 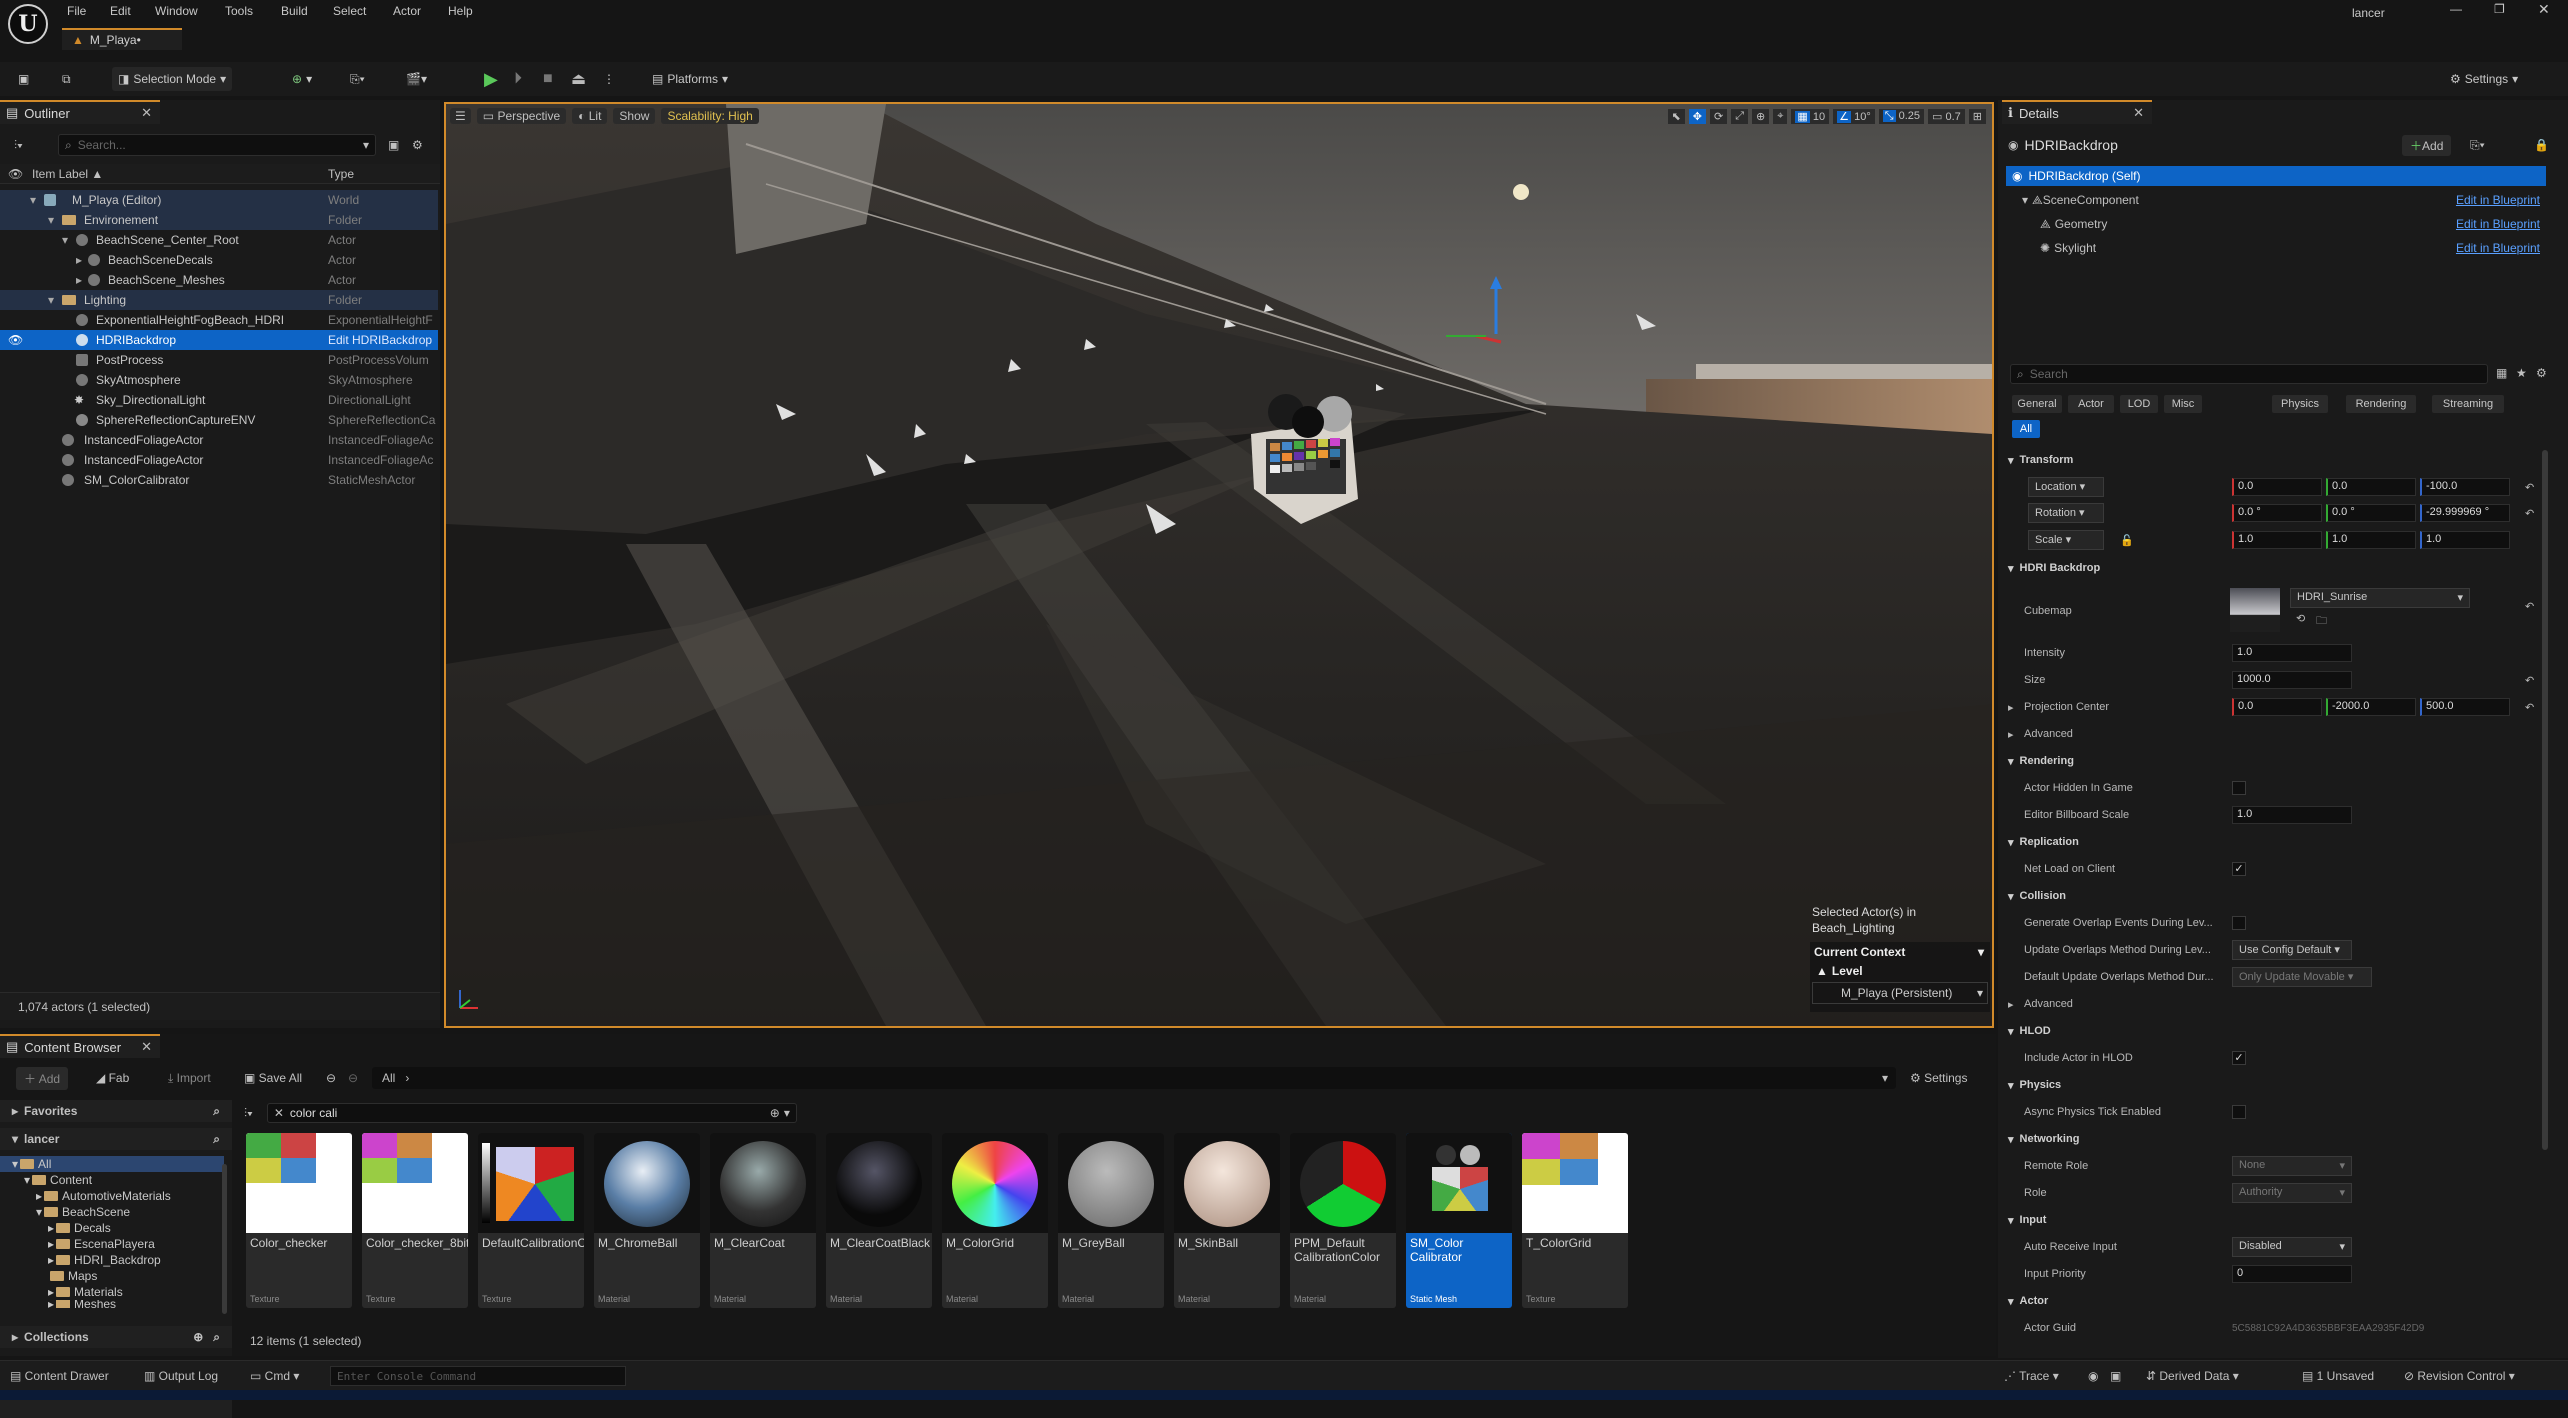 What do you see at coordinates (2277, 513) in the screenshot?
I see `rotation-x-input: 0.0 °` at bounding box center [2277, 513].